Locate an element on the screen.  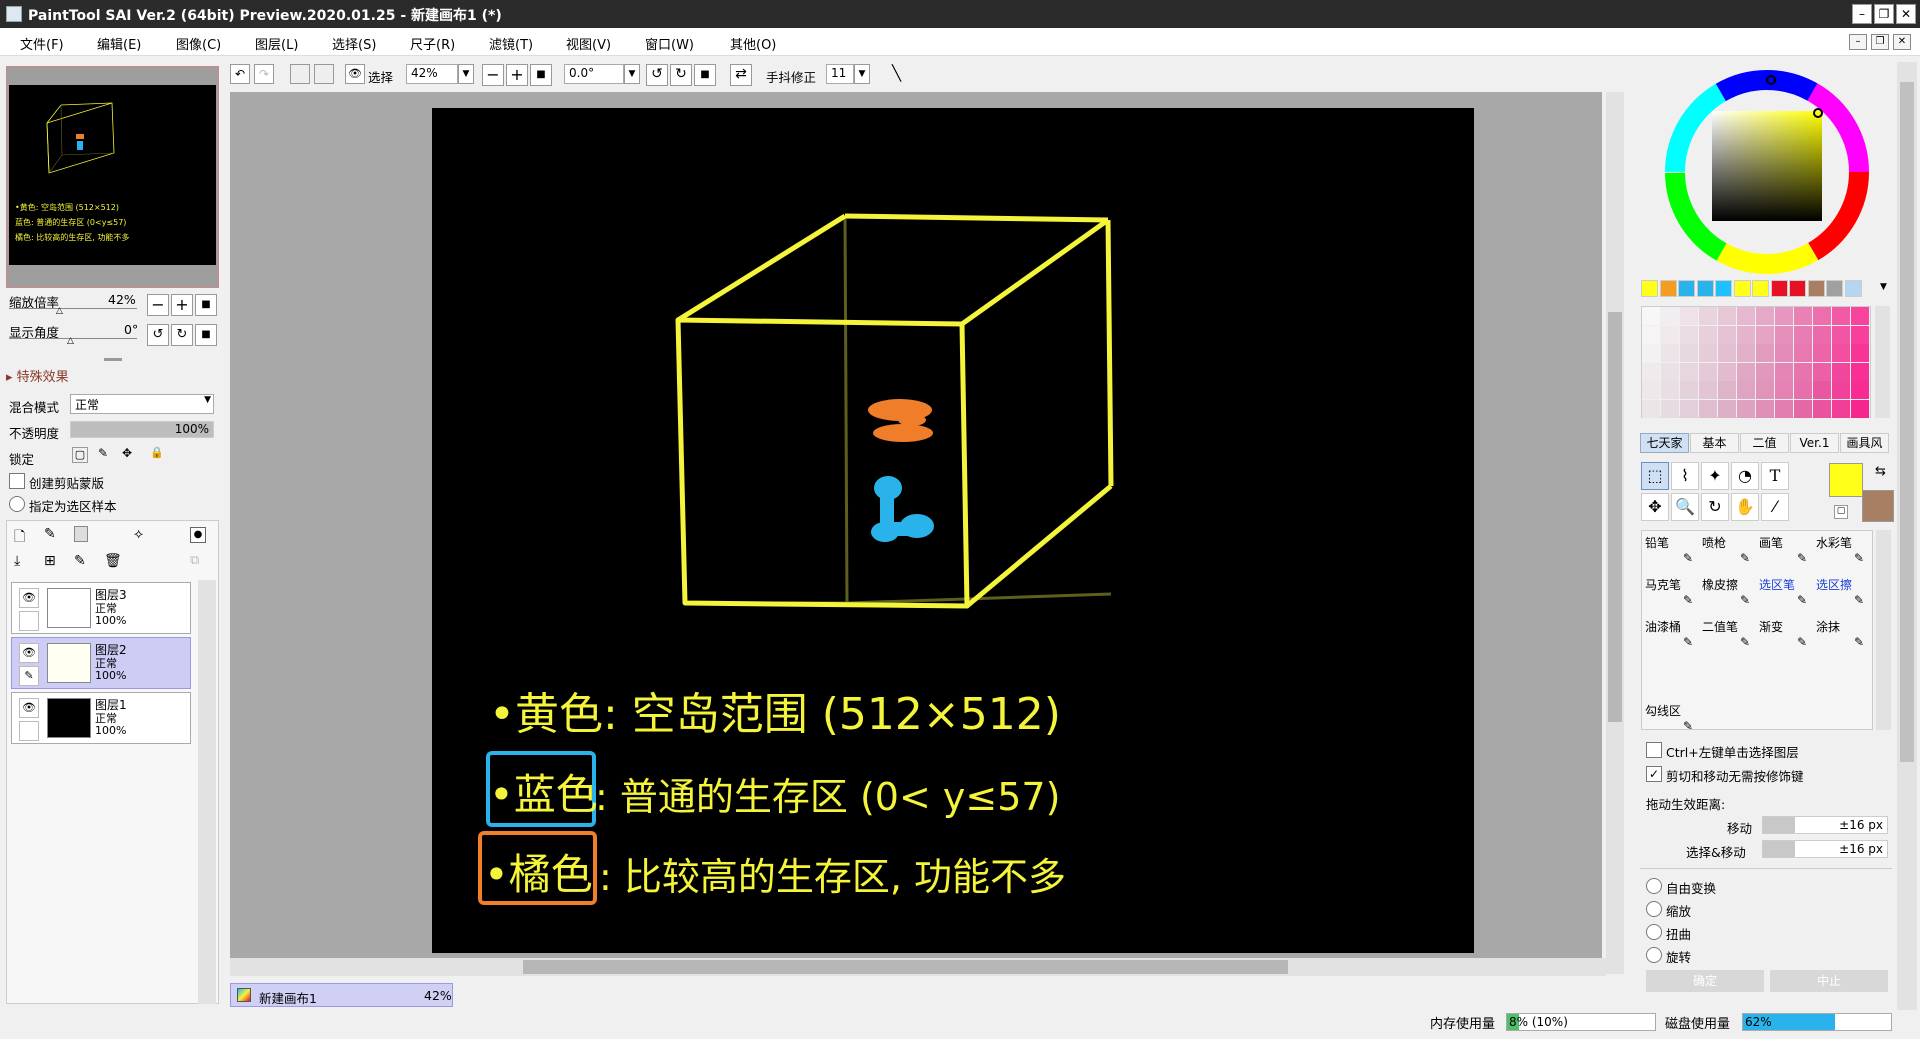
brush-slot: 喷枪 ✎ is located at coordinates (1729, 554).